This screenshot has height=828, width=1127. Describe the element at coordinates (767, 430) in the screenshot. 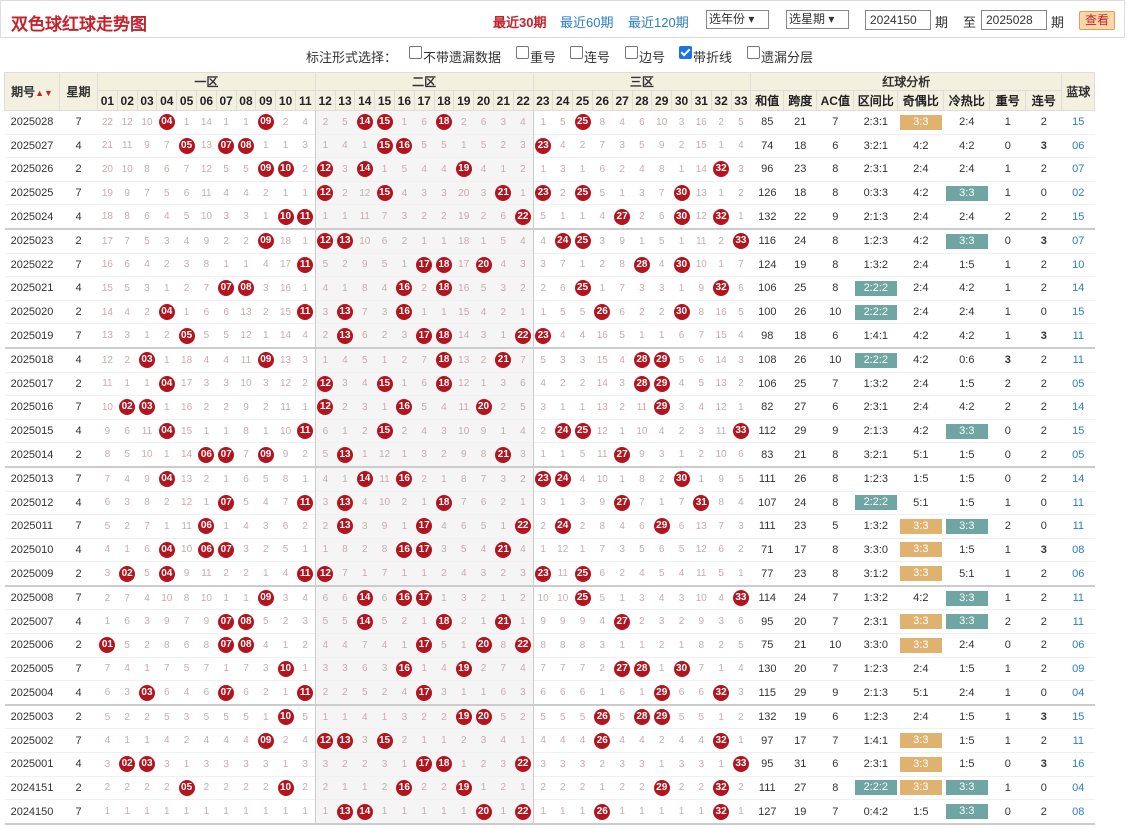

I see `sum-cell: 112` at that location.